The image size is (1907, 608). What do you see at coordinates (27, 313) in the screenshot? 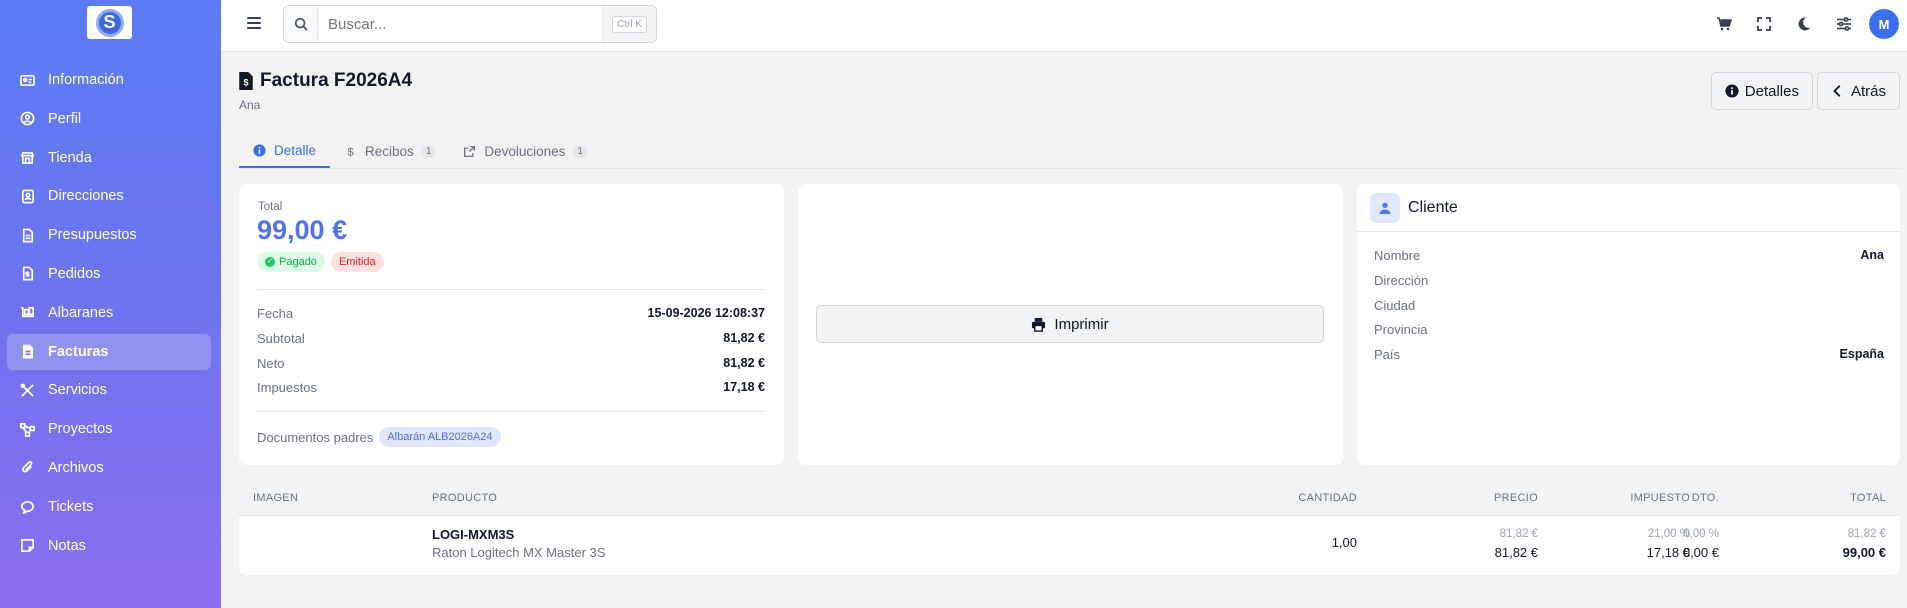
I see `dolly-icon` at bounding box center [27, 313].